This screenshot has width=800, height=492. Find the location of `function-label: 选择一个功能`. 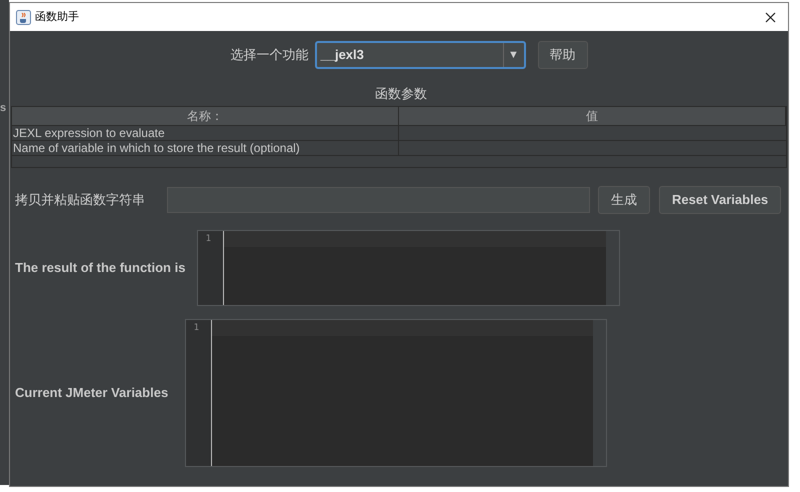

function-label: 选择一个功能 is located at coordinates (269, 55).